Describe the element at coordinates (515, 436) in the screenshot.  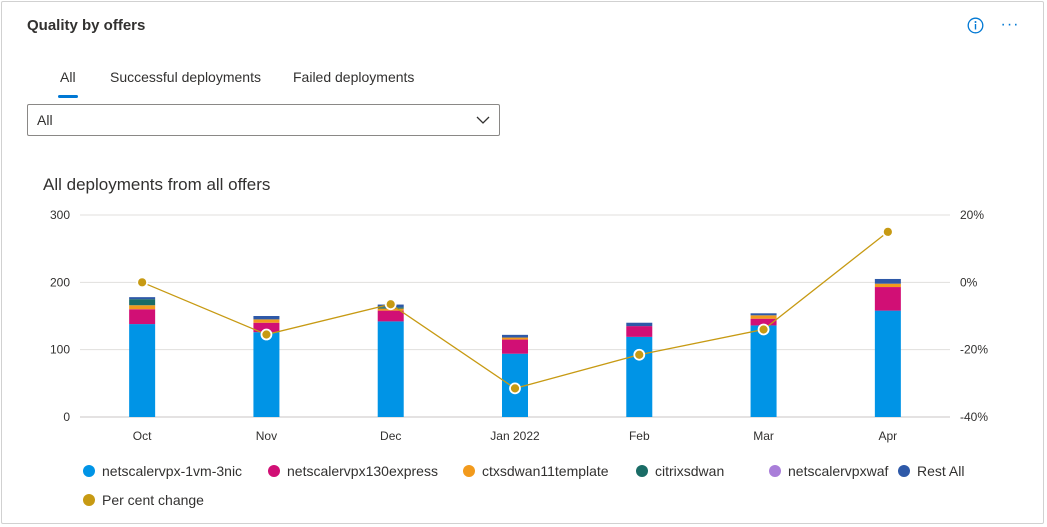
I see `x-tick-label: Jan 2022` at that location.